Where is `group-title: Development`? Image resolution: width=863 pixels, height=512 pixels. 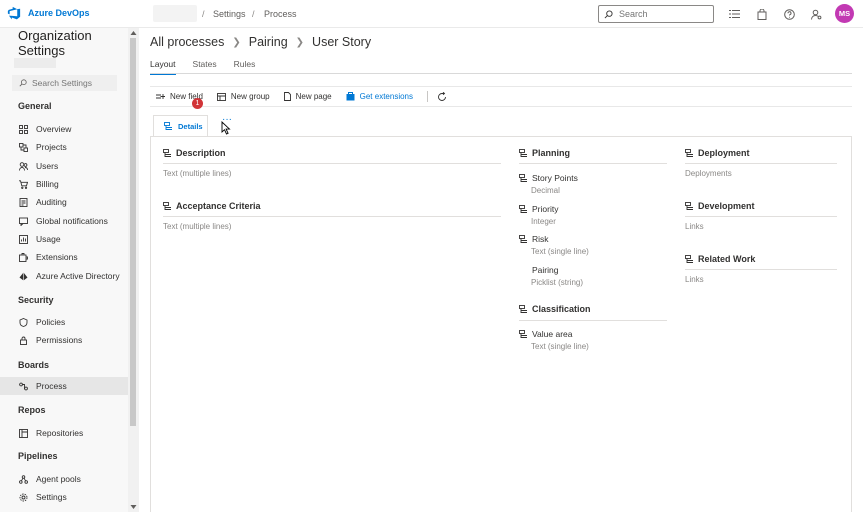
group-title: Development is located at coordinates (726, 206).